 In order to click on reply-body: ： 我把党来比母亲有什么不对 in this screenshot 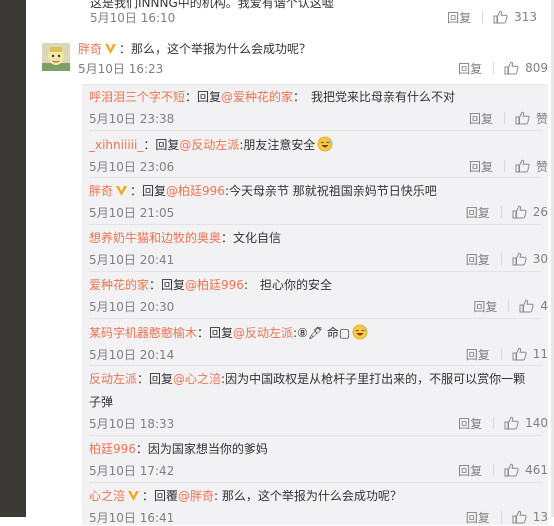, I will do `click(374, 97)`.